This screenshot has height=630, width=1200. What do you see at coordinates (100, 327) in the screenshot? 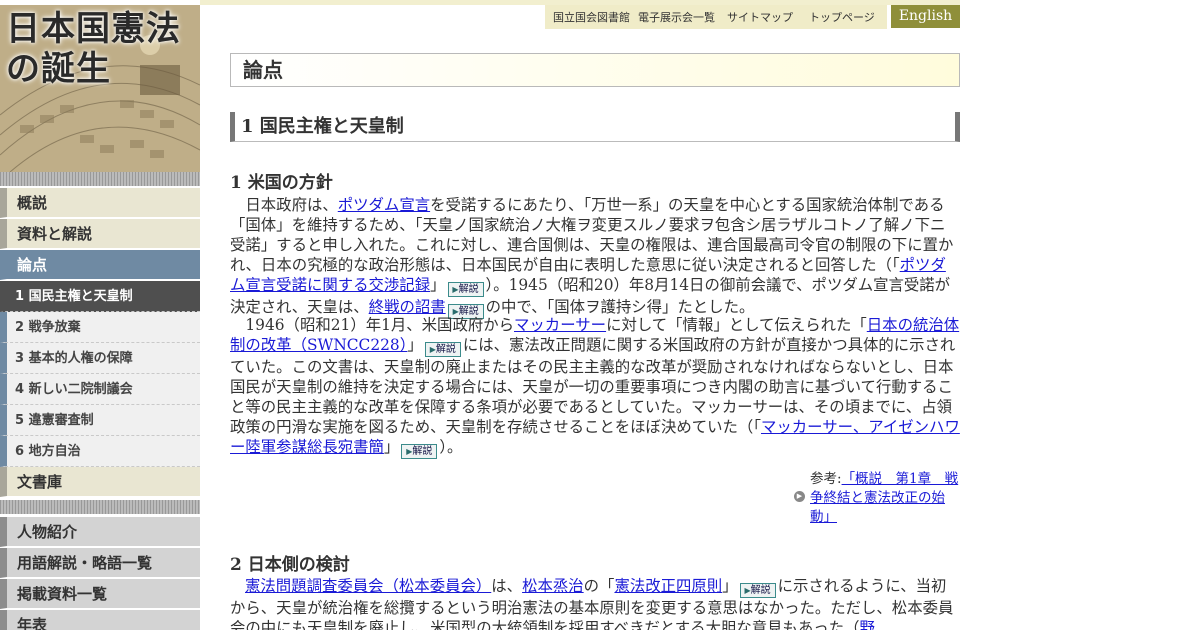
I see `sidebar-subitem-2: 2 戦争放棄` at bounding box center [100, 327].